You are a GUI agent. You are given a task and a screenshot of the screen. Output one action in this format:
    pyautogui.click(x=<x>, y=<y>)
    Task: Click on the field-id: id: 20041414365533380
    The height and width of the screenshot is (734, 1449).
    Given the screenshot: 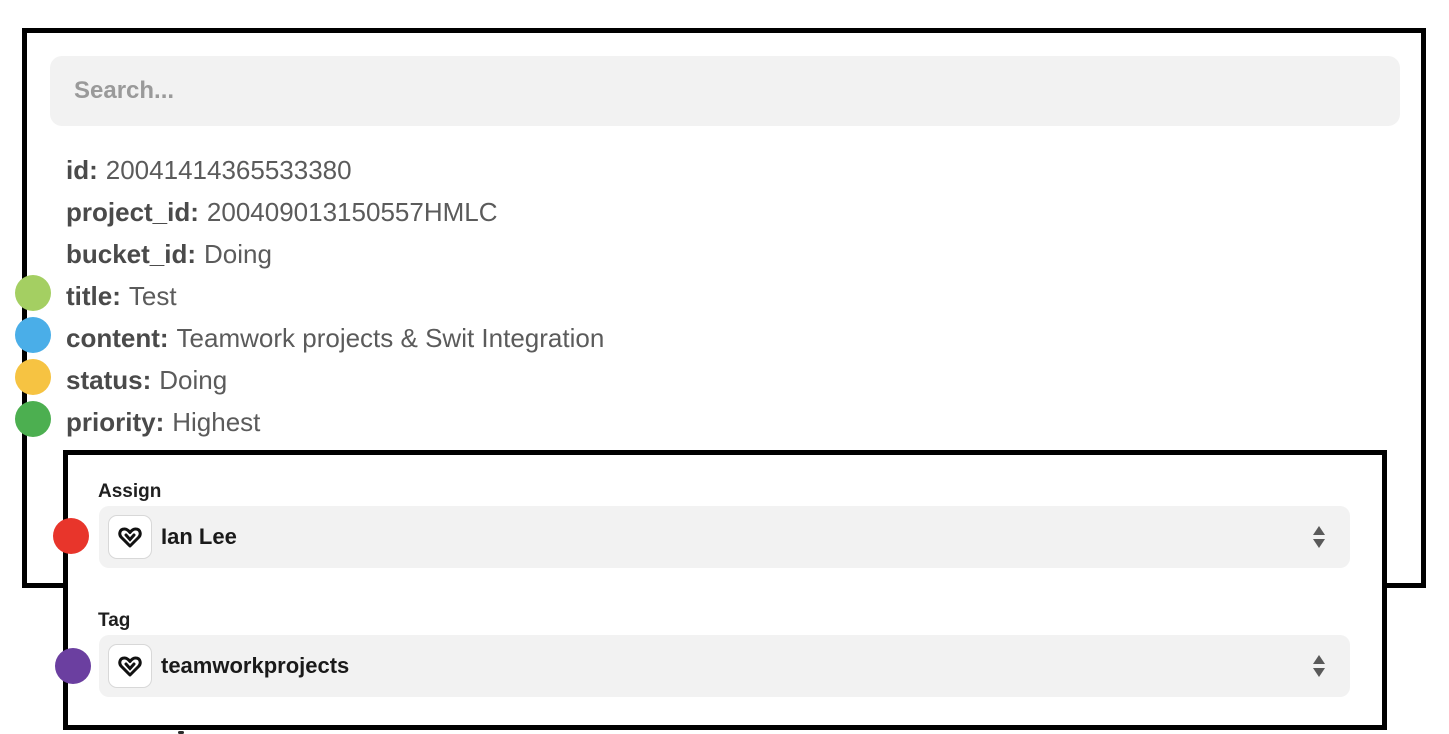 What is the action you would take?
    pyautogui.click(x=335, y=170)
    